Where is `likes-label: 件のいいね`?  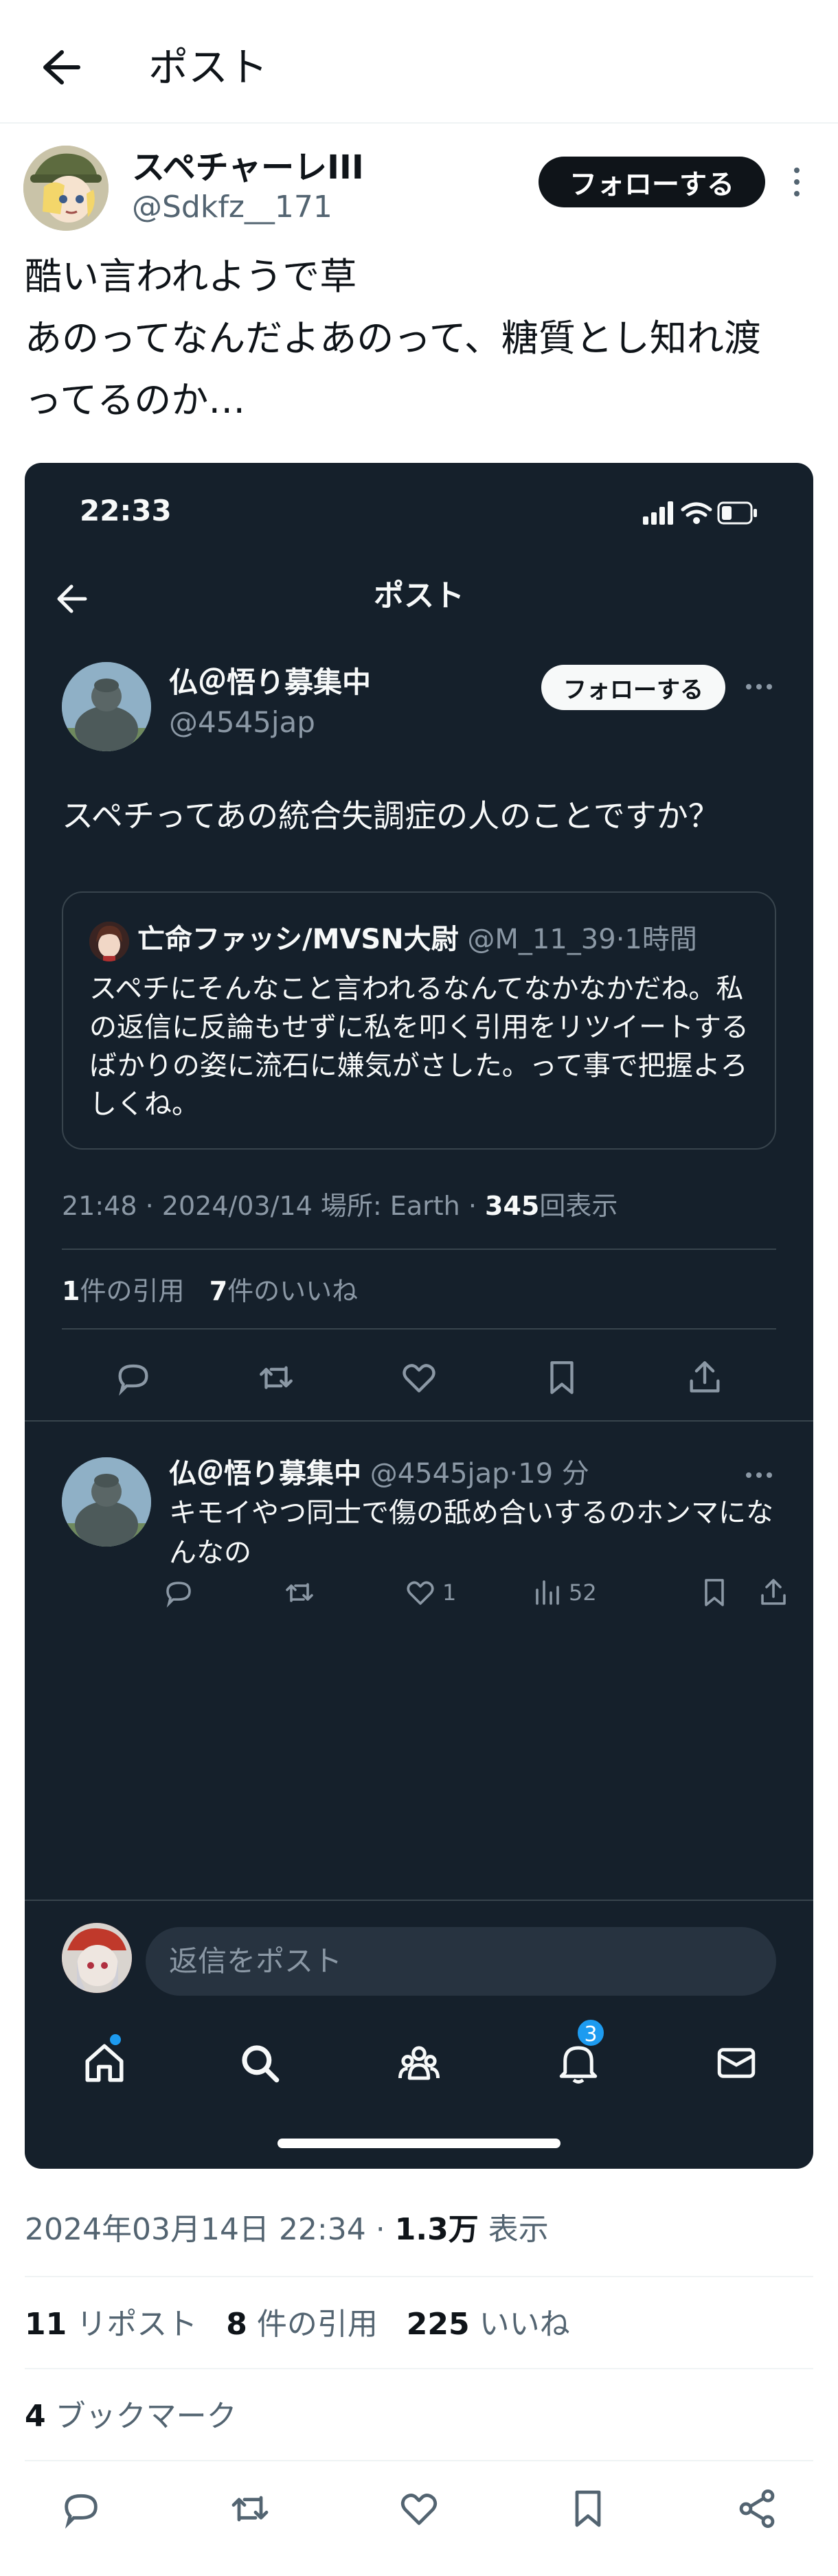 likes-label: 件のいいね is located at coordinates (292, 1291).